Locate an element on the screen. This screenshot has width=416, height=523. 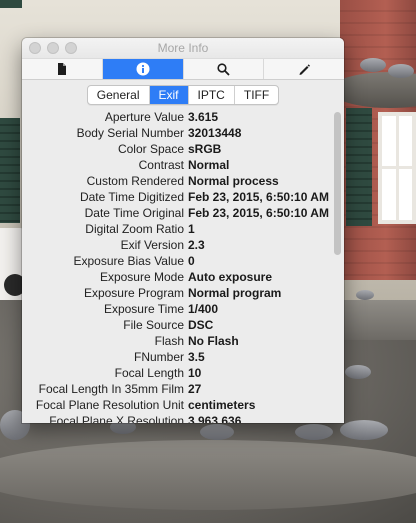
exif-row: Exposure Program Normal program is located at coordinates (183, 293).